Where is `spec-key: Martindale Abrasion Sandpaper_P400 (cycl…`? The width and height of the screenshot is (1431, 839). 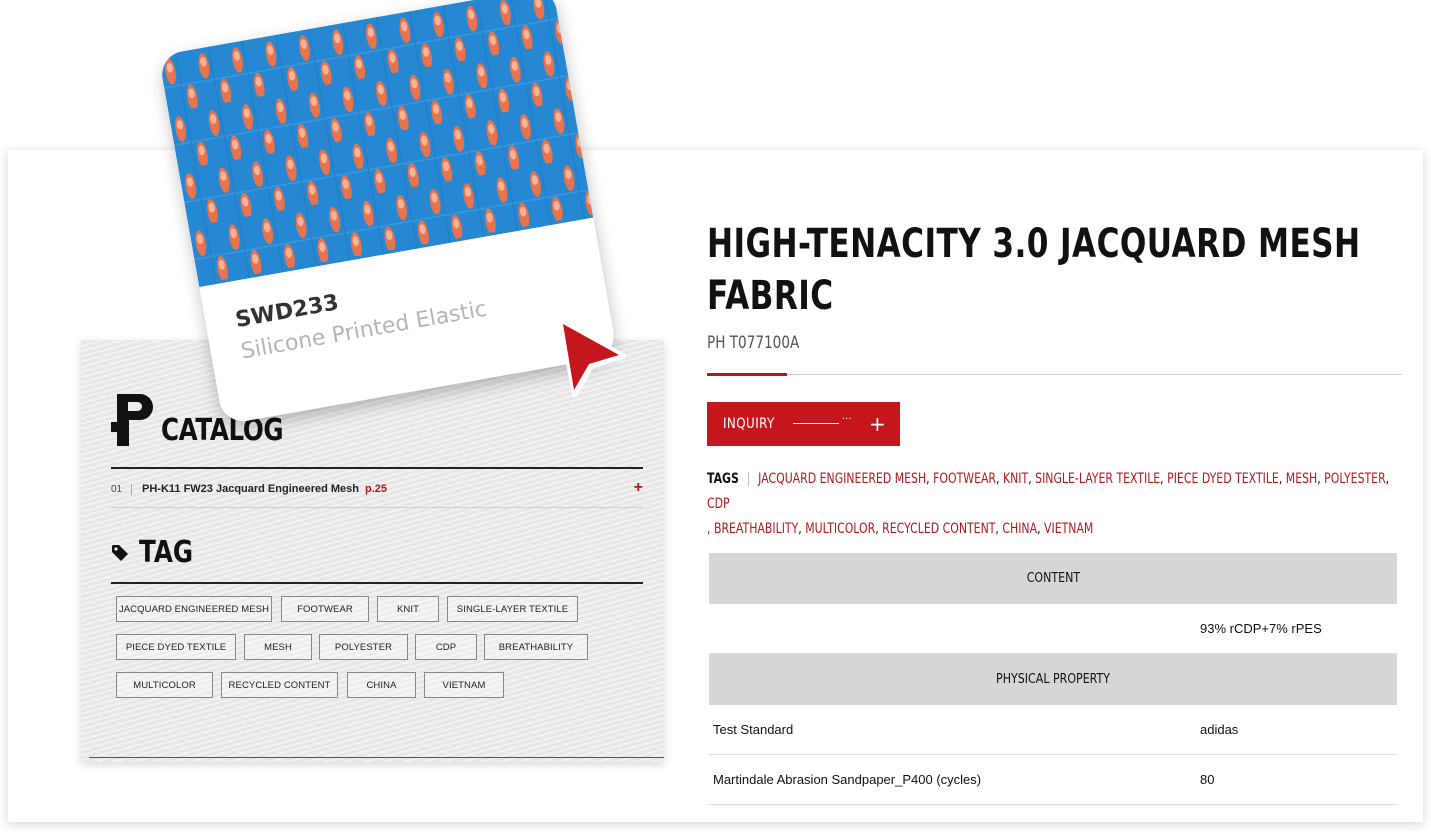
spec-key: Martindale Abrasion Sandpaper_P400 (cycl… is located at coordinates (847, 779).